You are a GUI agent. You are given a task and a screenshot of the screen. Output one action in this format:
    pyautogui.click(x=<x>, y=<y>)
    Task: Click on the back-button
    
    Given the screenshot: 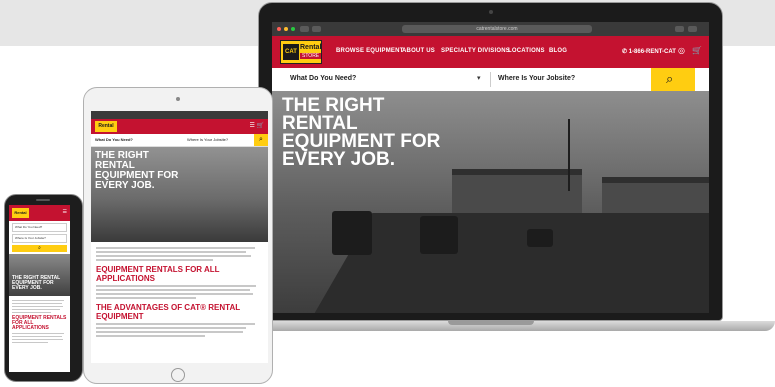 What is the action you would take?
    pyautogui.click(x=304, y=29)
    